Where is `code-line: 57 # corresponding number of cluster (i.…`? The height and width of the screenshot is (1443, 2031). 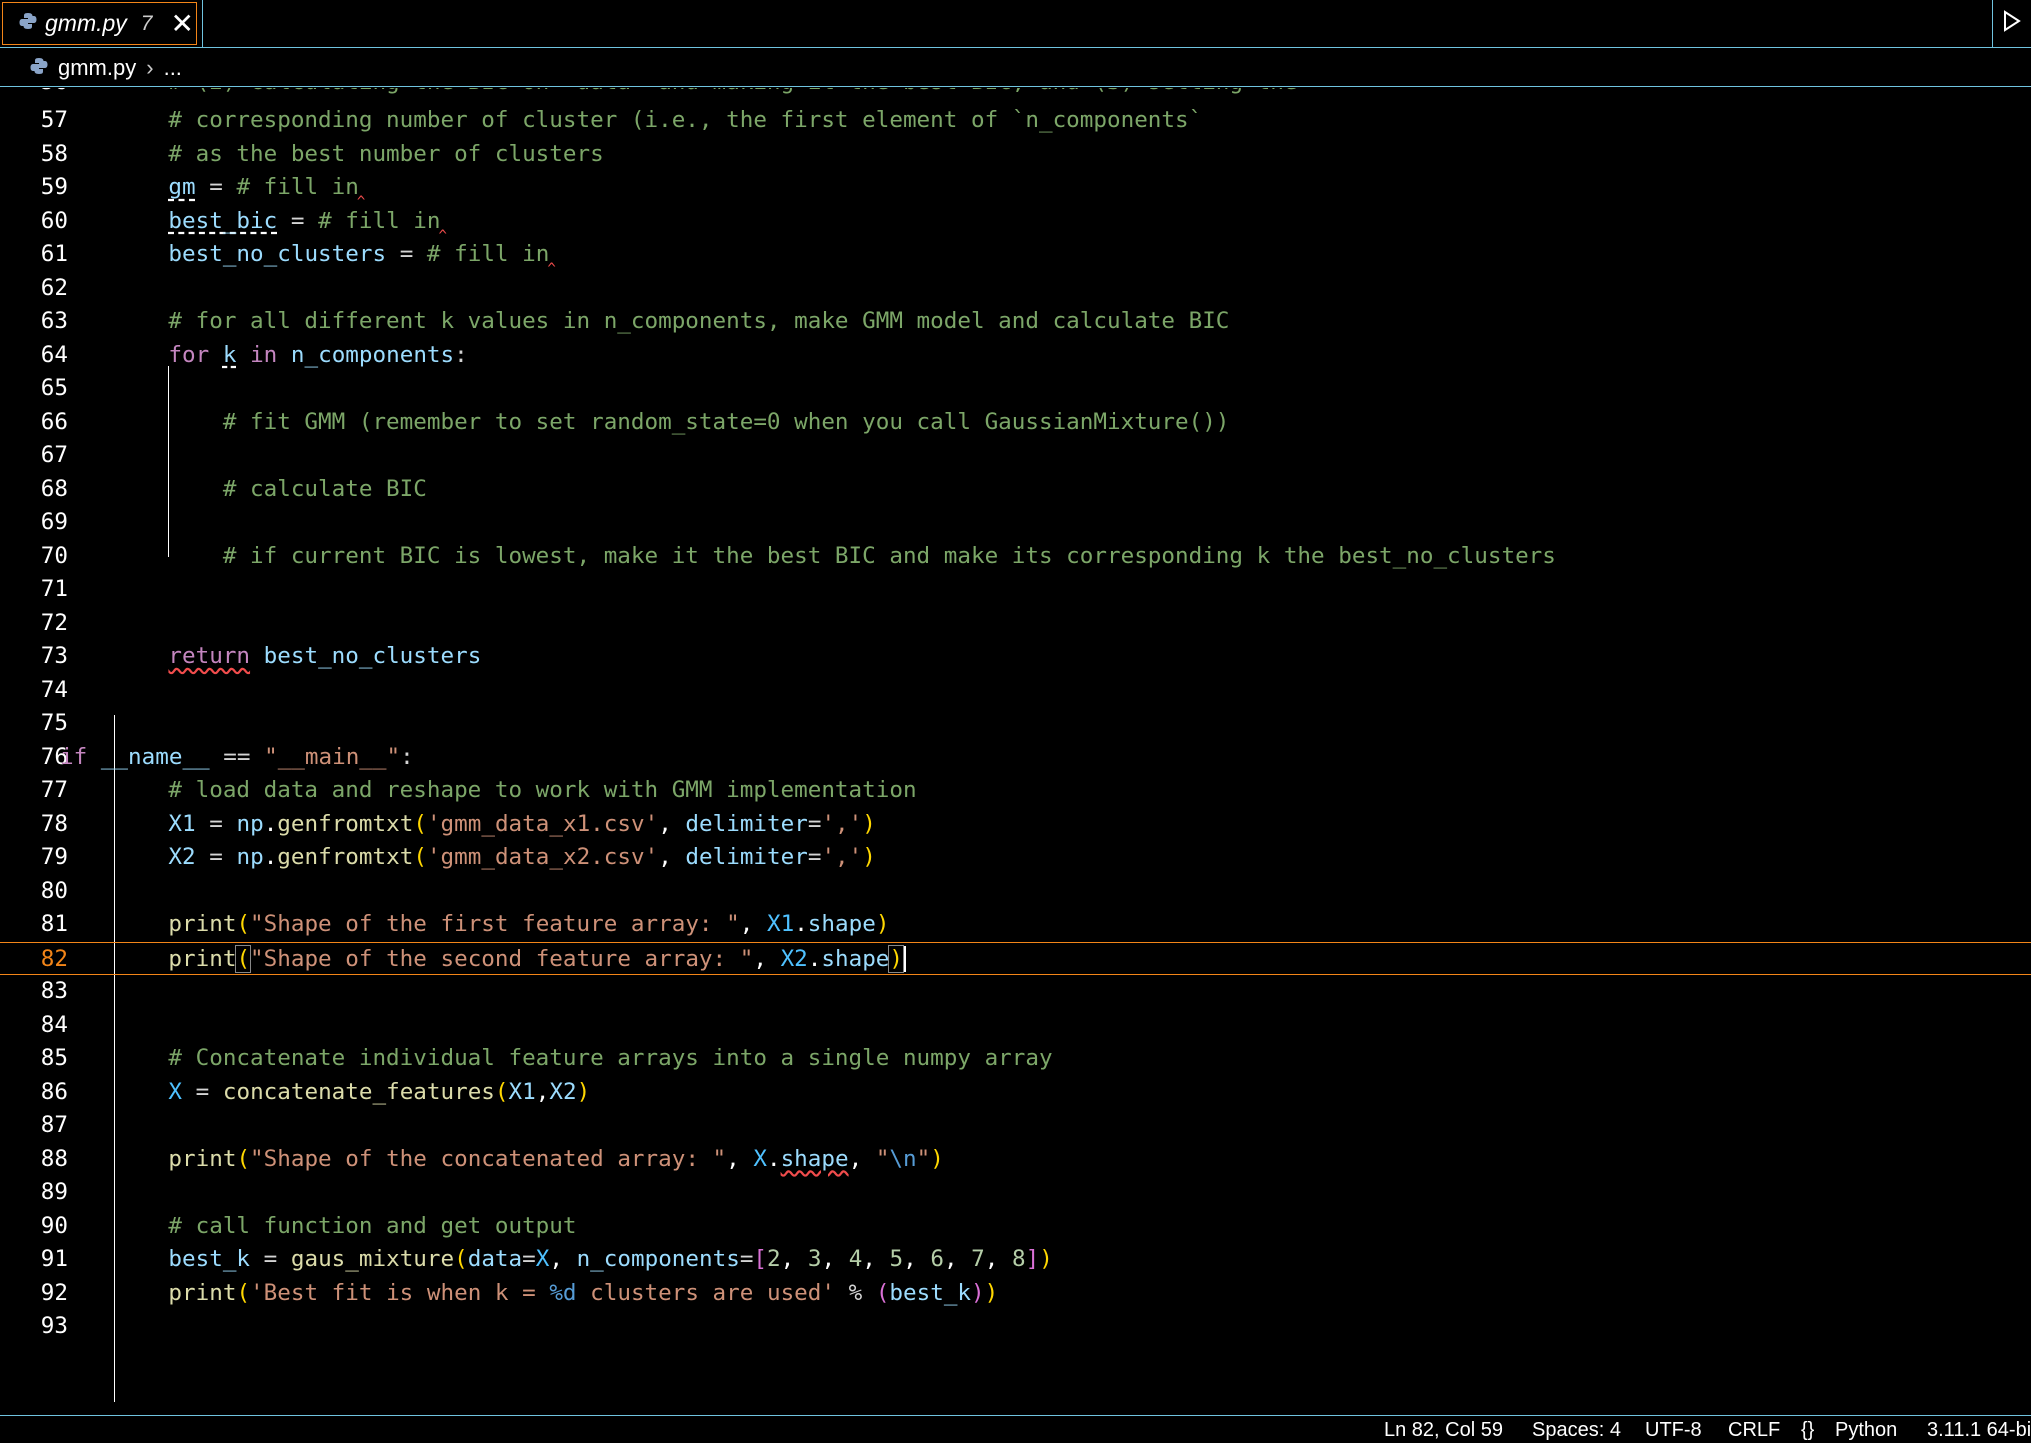
code-line: 57 # corresponding number of cluster (i.… is located at coordinates (1015, 121).